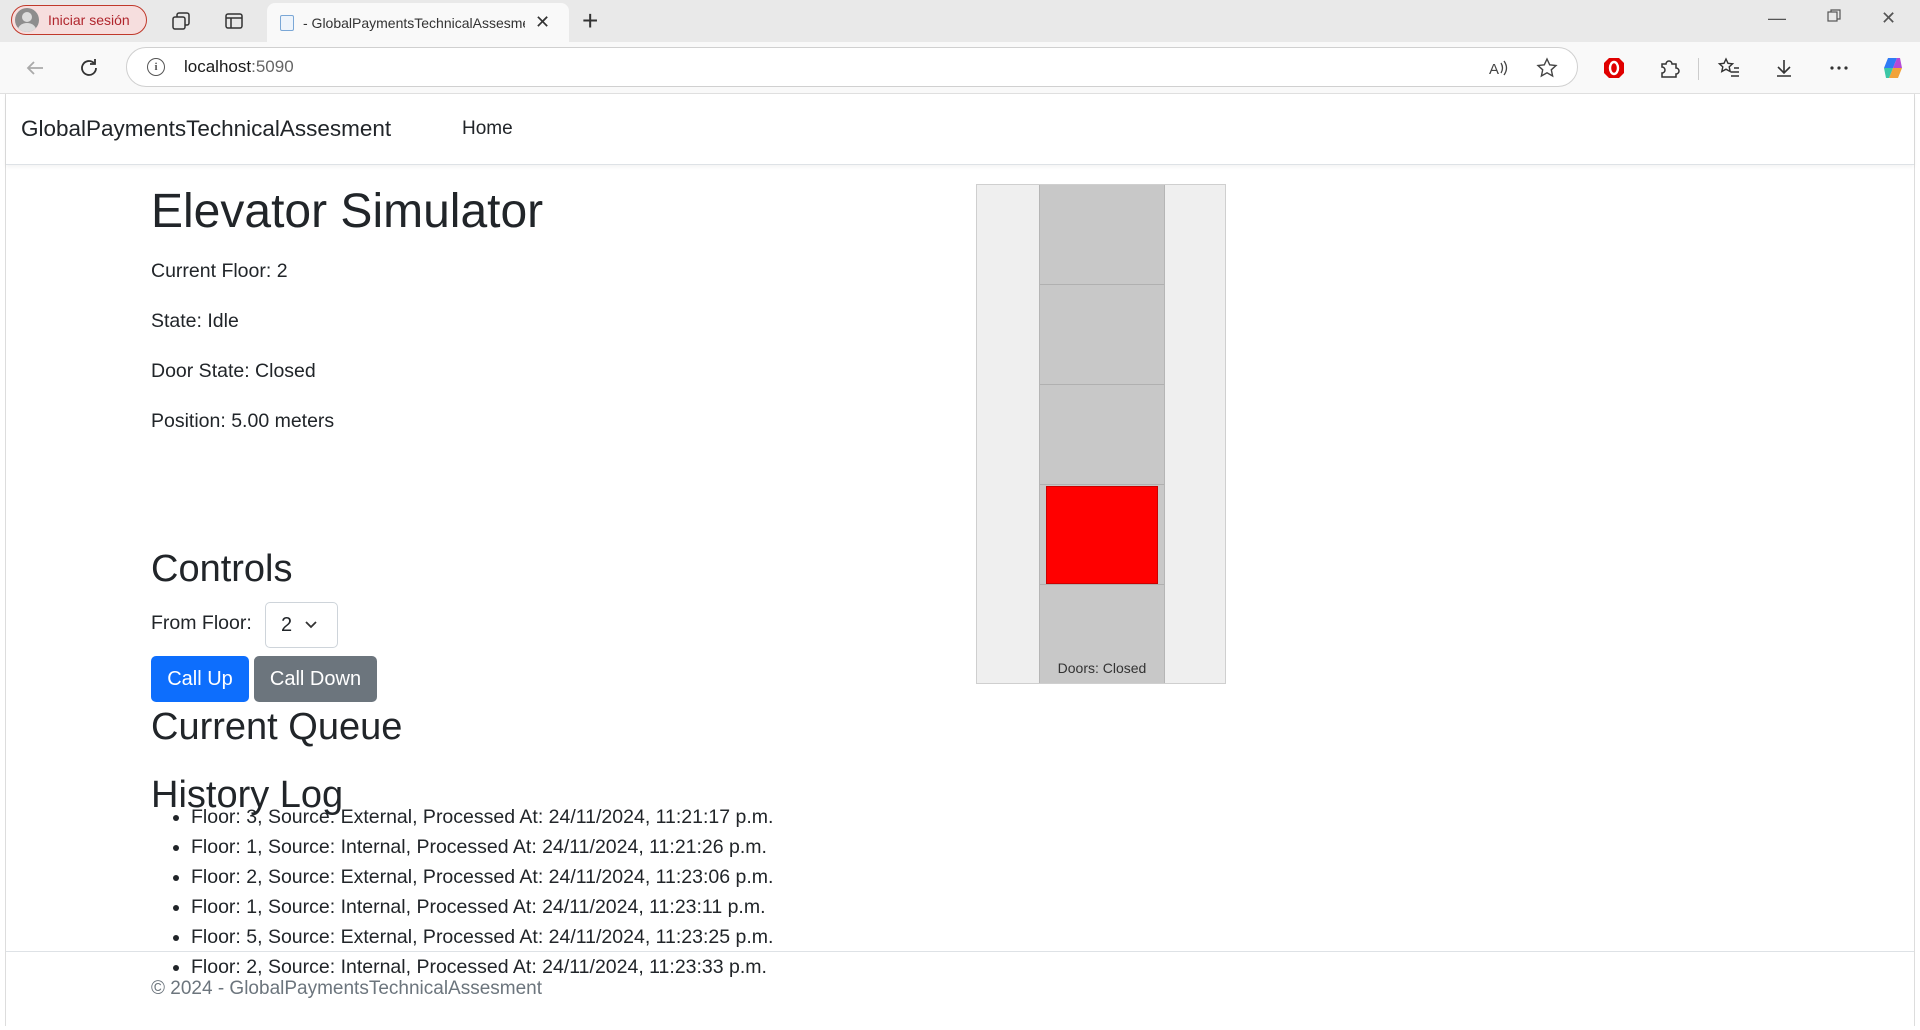  Describe the element at coordinates (35, 68) in the screenshot. I see `back-icon` at that location.